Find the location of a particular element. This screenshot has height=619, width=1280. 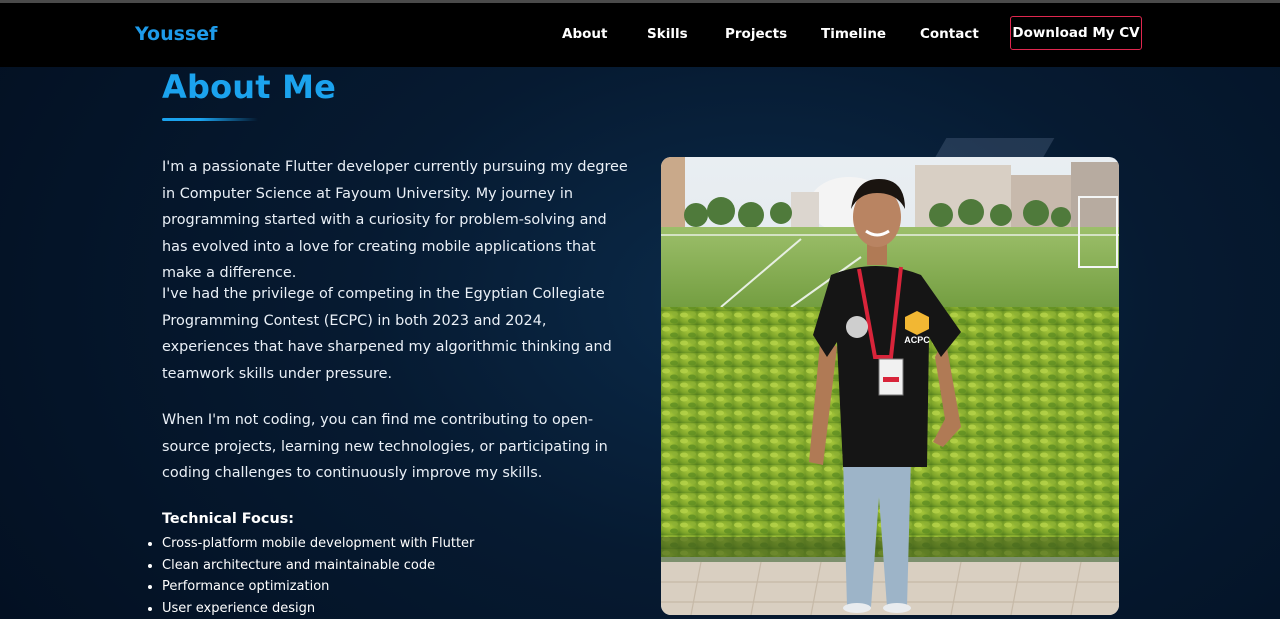

section-title: About Me is located at coordinates (249, 87).